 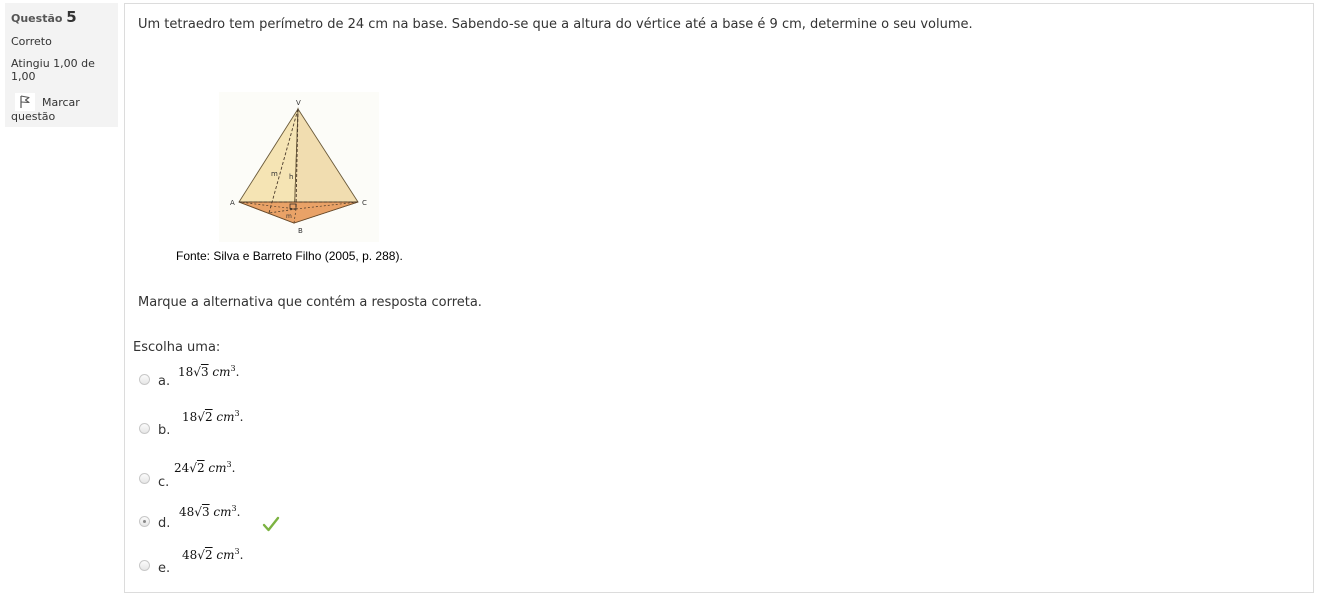 I want to click on question-label: Questão, so click(x=37, y=18).